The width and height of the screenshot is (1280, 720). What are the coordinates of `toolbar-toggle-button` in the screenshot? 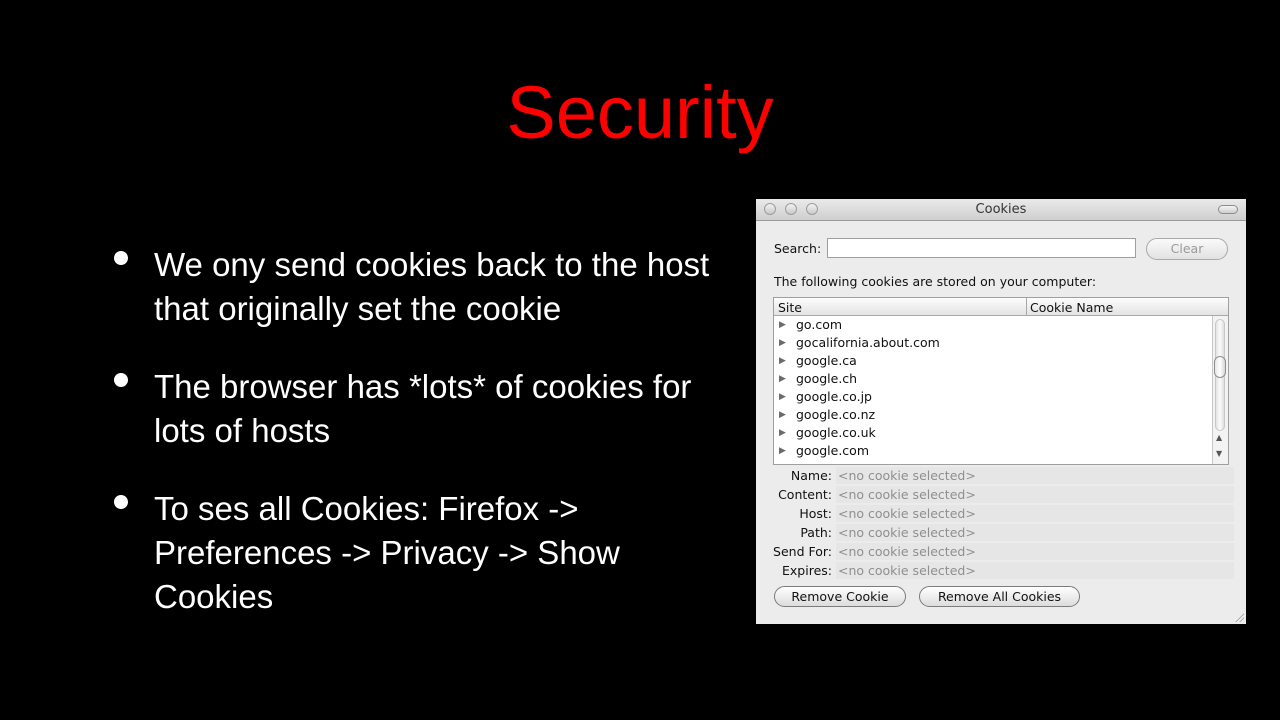 It's located at (1228, 209).